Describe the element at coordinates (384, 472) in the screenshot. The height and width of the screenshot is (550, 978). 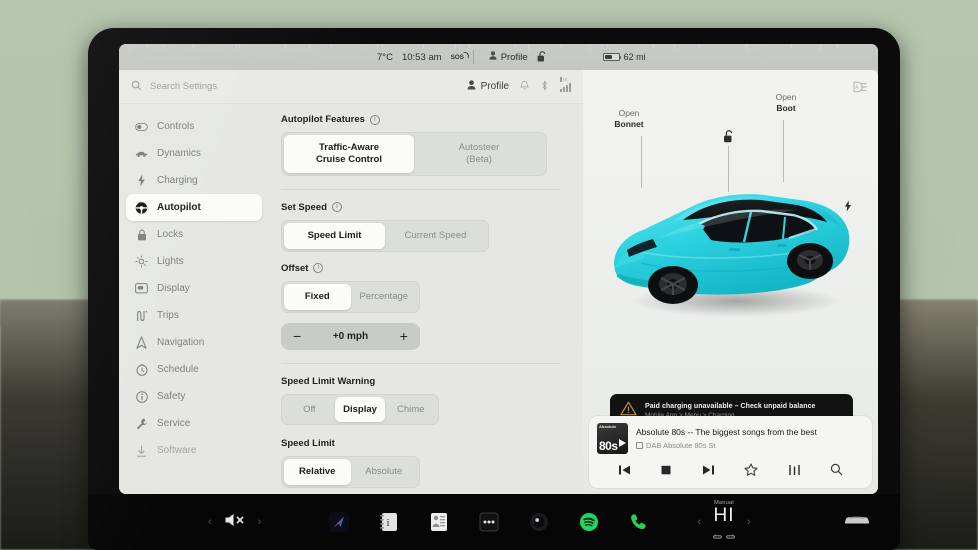
I see `option-absolute: Absolute` at that location.